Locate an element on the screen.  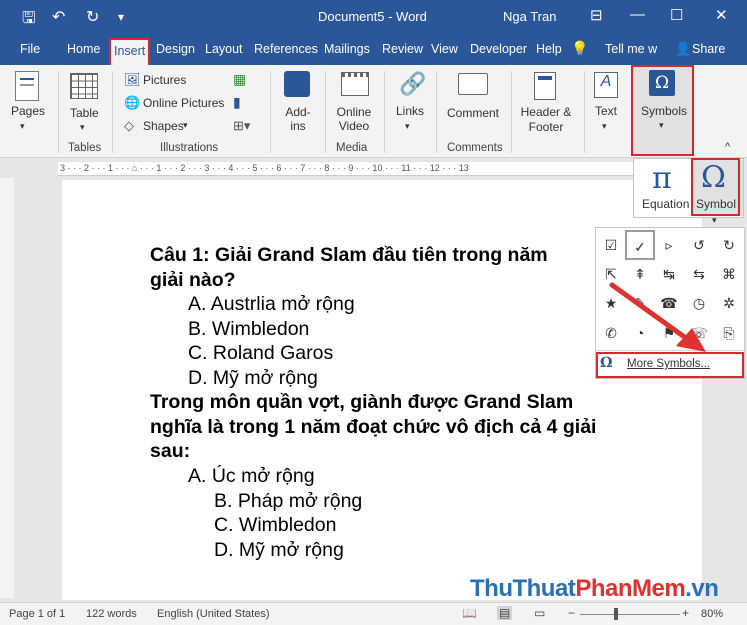
zoom-in-icon: + is located at coordinates (685, 613).